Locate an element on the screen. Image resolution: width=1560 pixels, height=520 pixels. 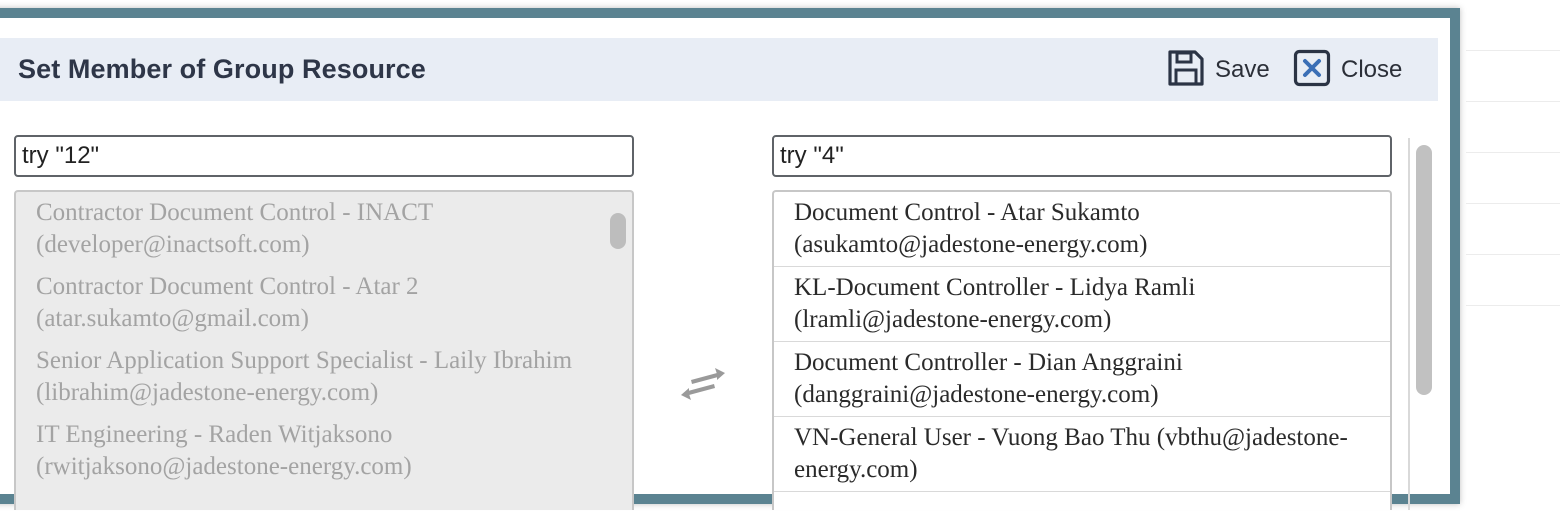
dialog-header: Set Member of Group Resource Save Close is located at coordinates (719, 69).